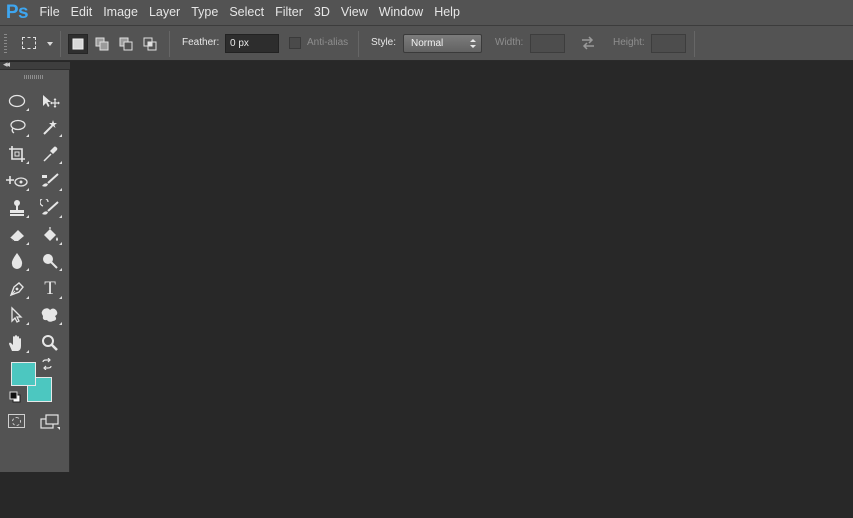  I want to click on menu-image: Image, so click(121, 12).